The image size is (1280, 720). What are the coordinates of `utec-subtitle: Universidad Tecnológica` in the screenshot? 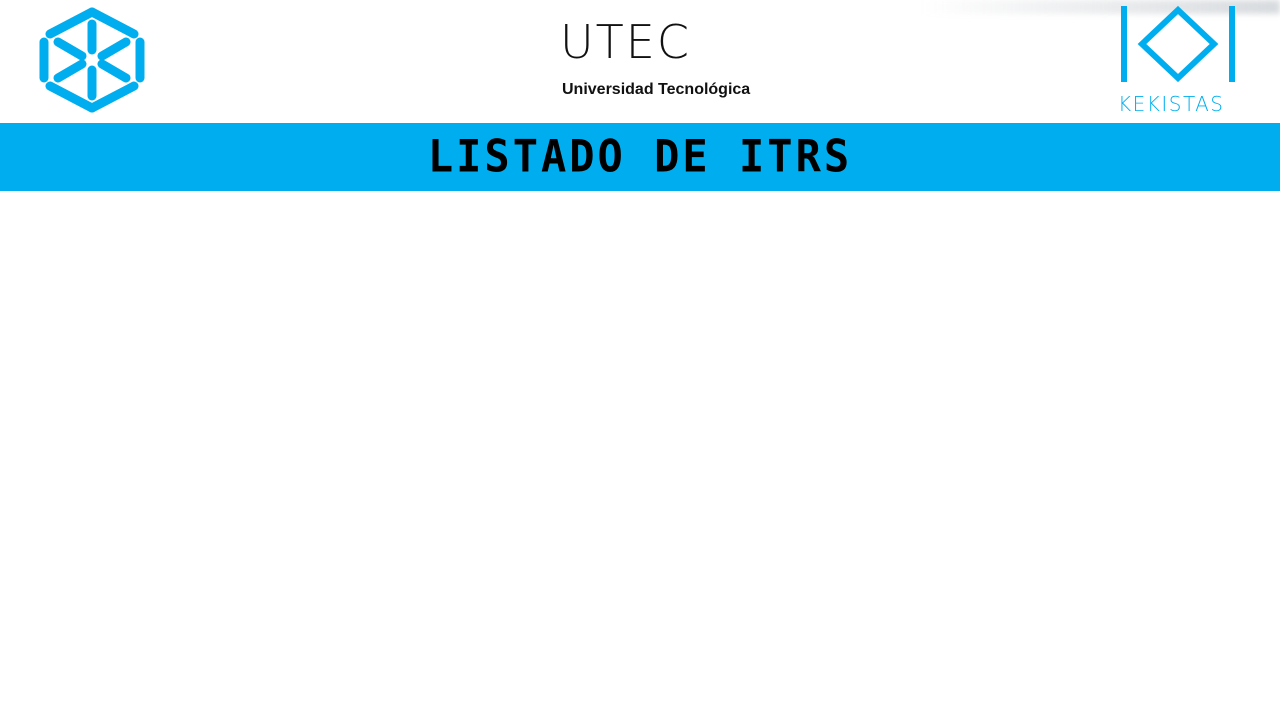 It's located at (656, 89).